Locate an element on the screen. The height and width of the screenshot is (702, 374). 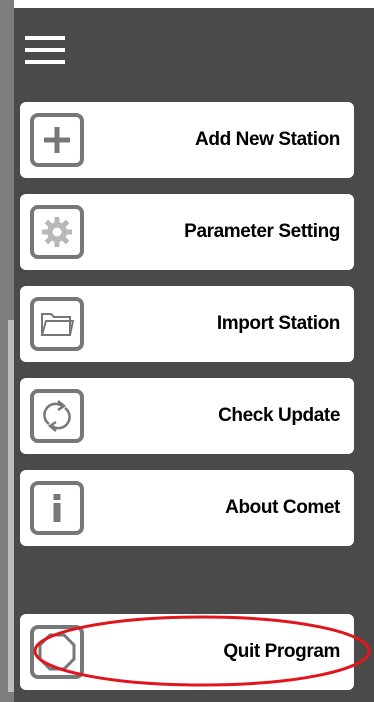
check-update-label: Check Update is located at coordinates (279, 415).